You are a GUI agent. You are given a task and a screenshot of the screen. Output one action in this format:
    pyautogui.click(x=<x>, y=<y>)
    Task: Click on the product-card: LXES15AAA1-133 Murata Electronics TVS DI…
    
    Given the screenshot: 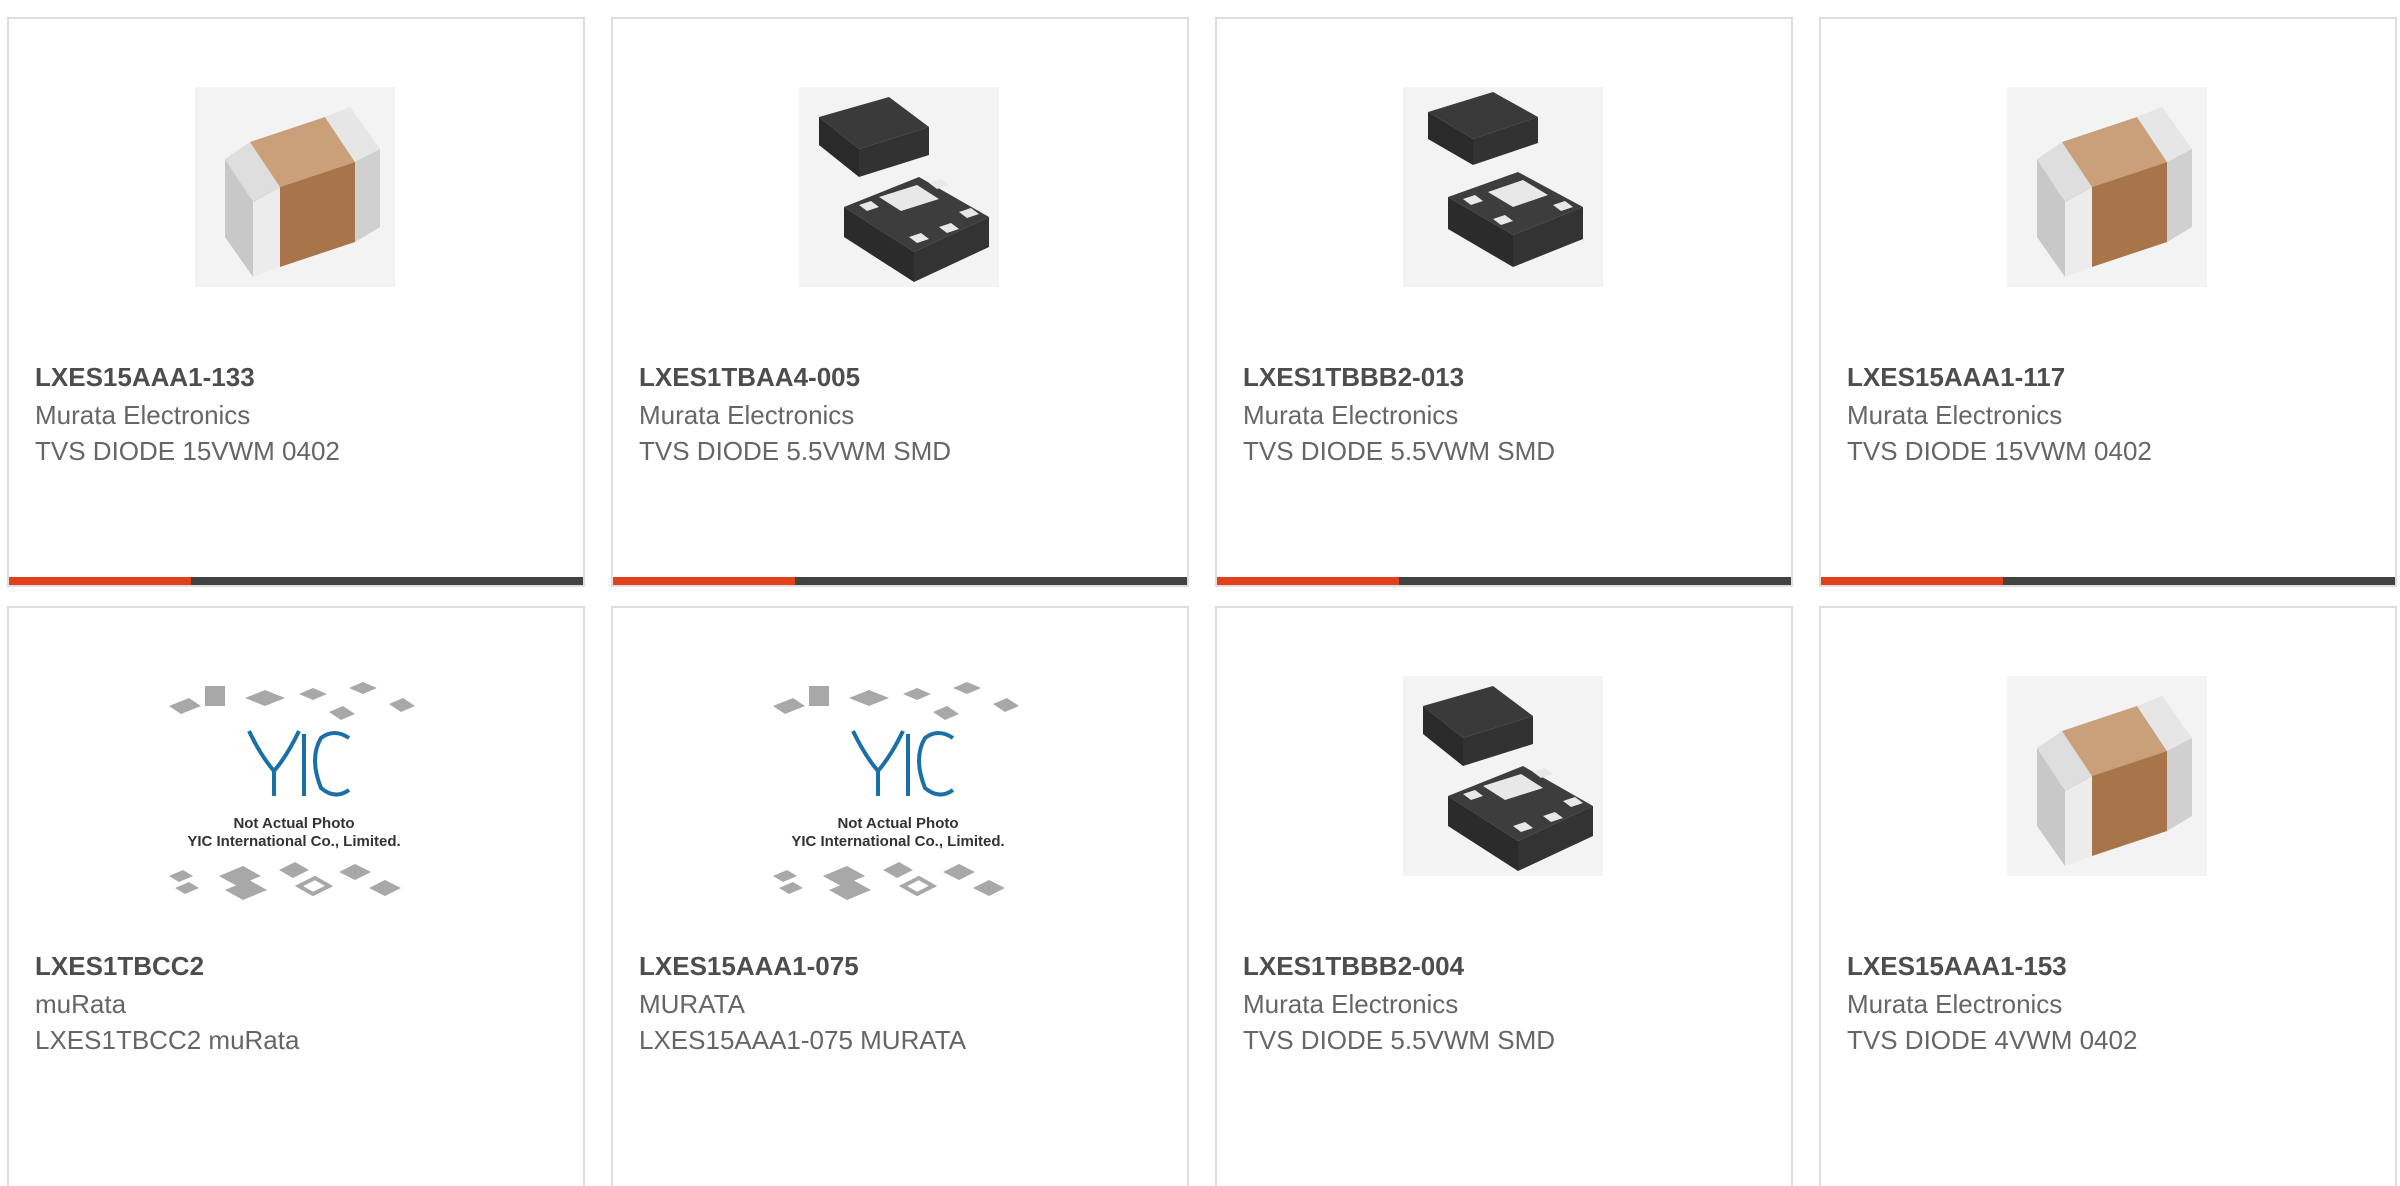 What is the action you would take?
    pyautogui.click(x=296, y=302)
    